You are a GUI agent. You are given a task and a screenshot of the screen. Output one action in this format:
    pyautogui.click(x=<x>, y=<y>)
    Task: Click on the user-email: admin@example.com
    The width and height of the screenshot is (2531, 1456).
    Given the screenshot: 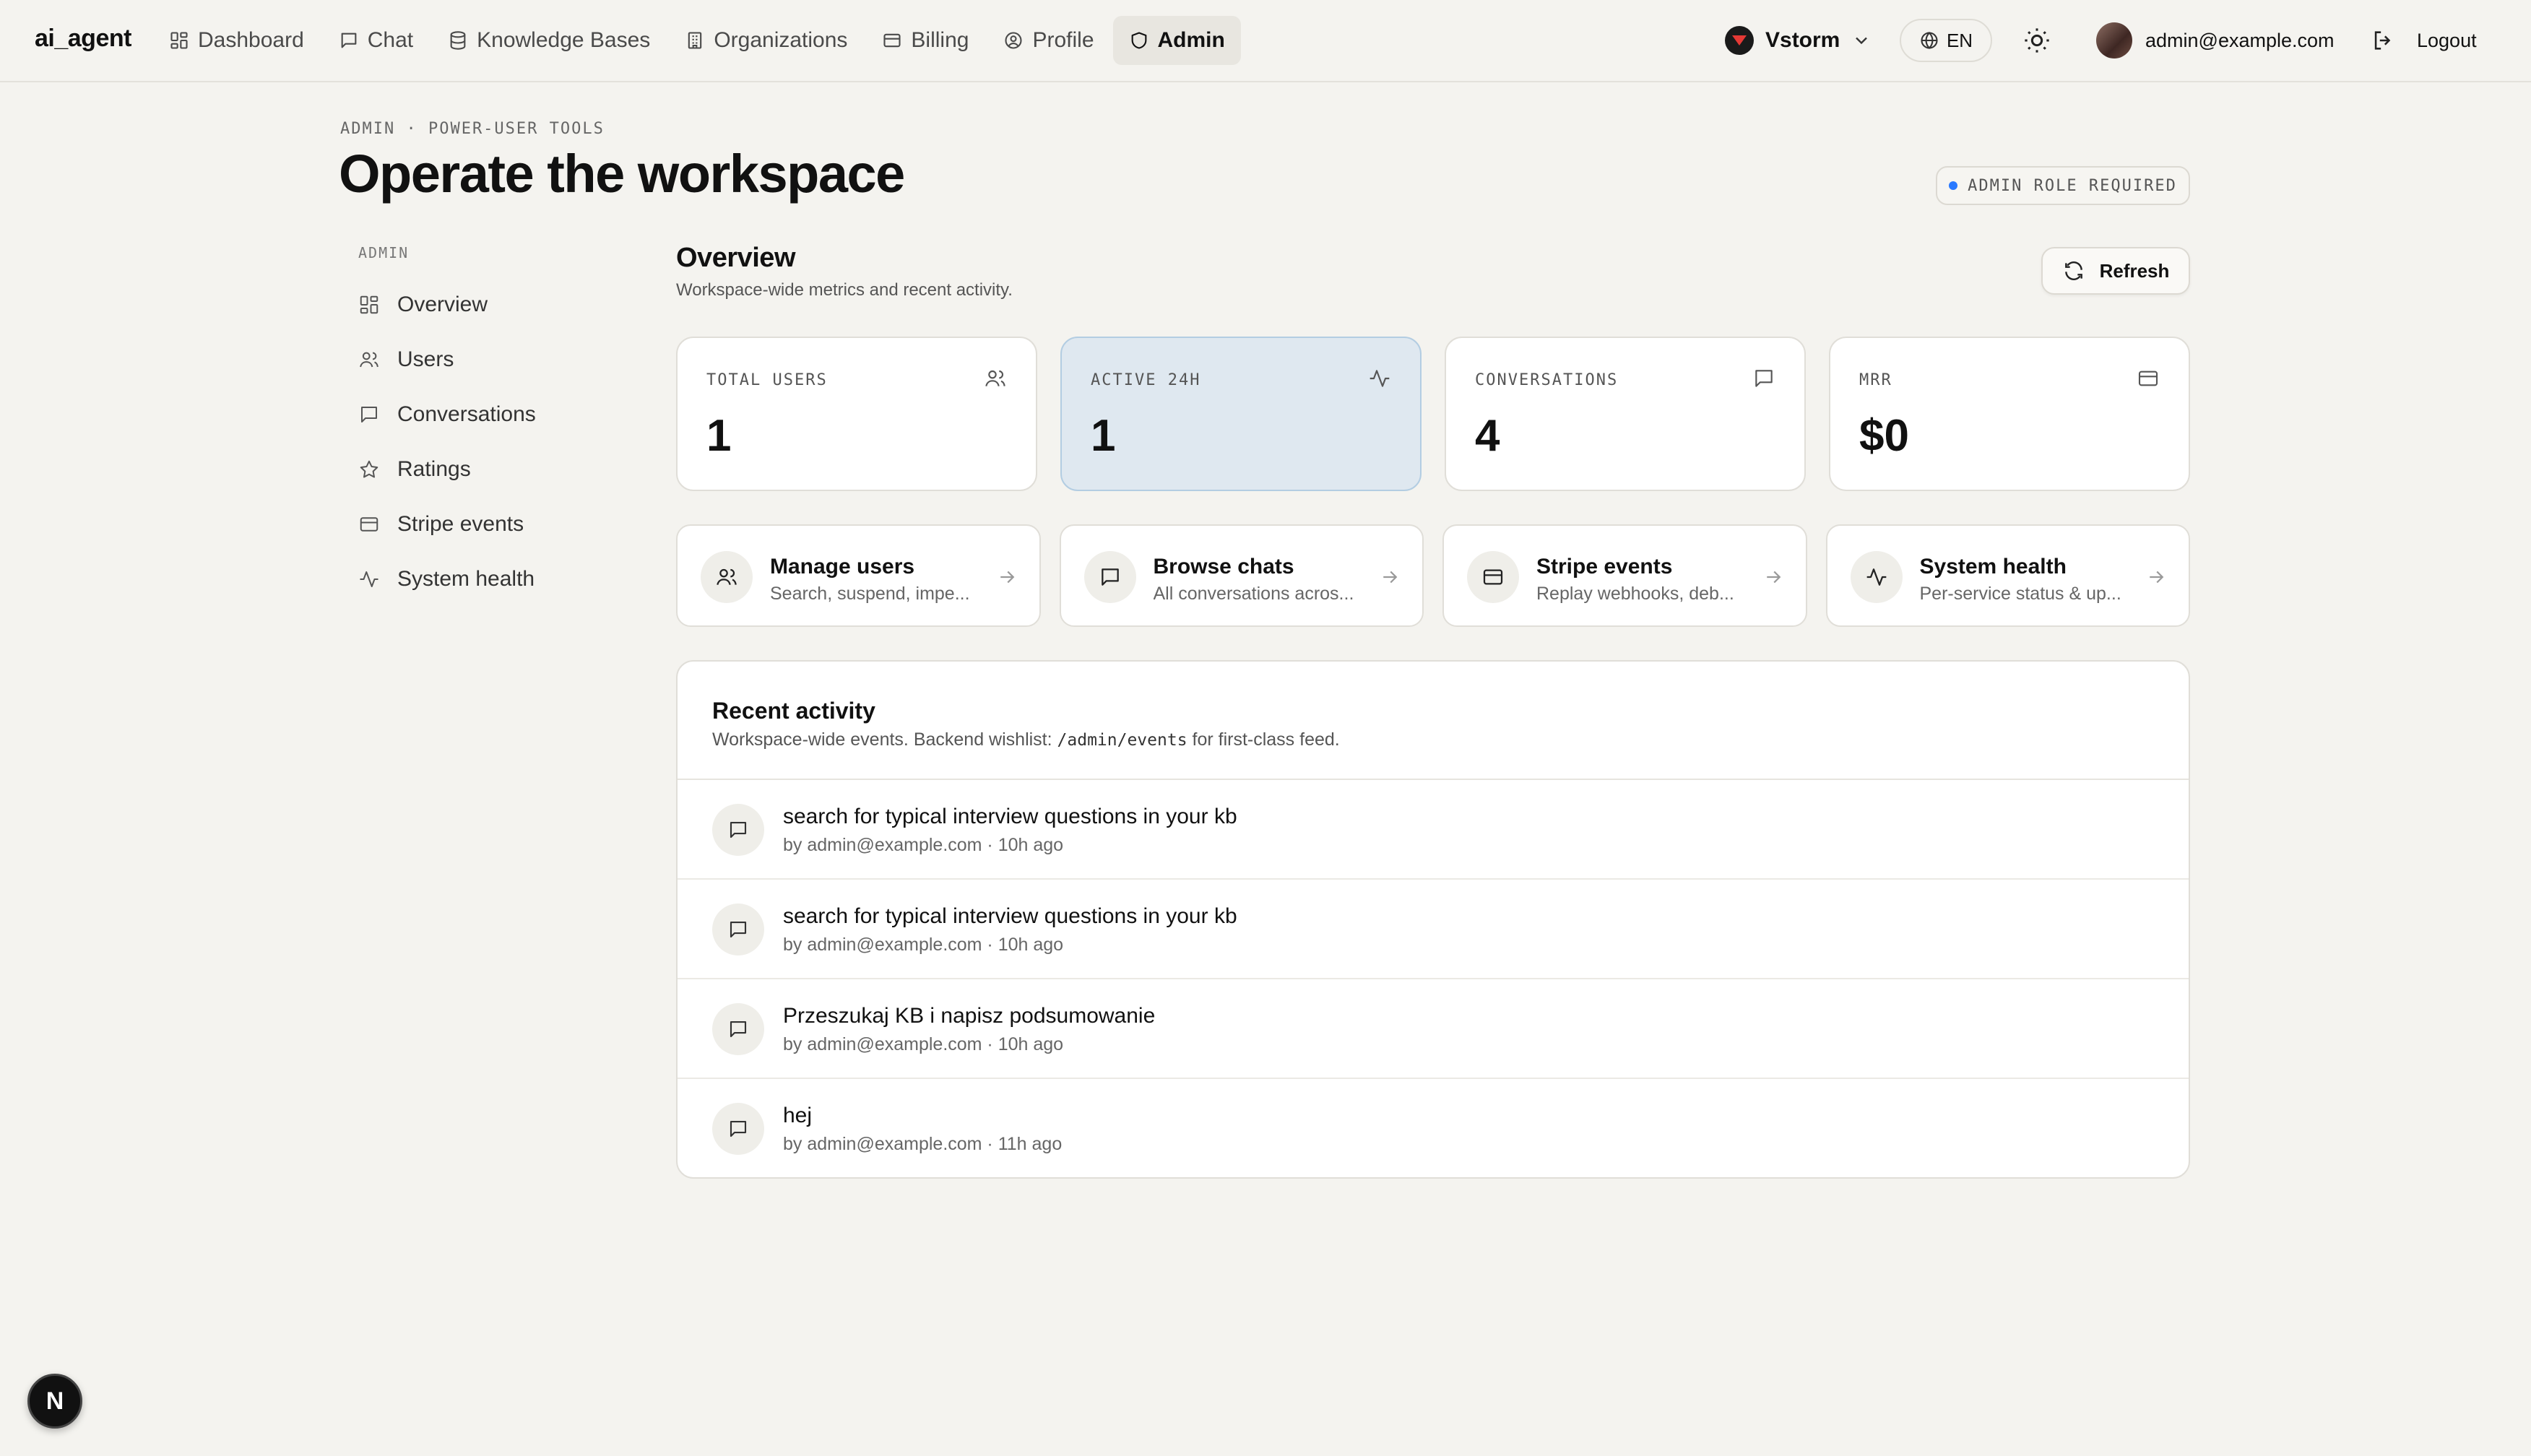 What is the action you would take?
    pyautogui.click(x=2240, y=40)
    